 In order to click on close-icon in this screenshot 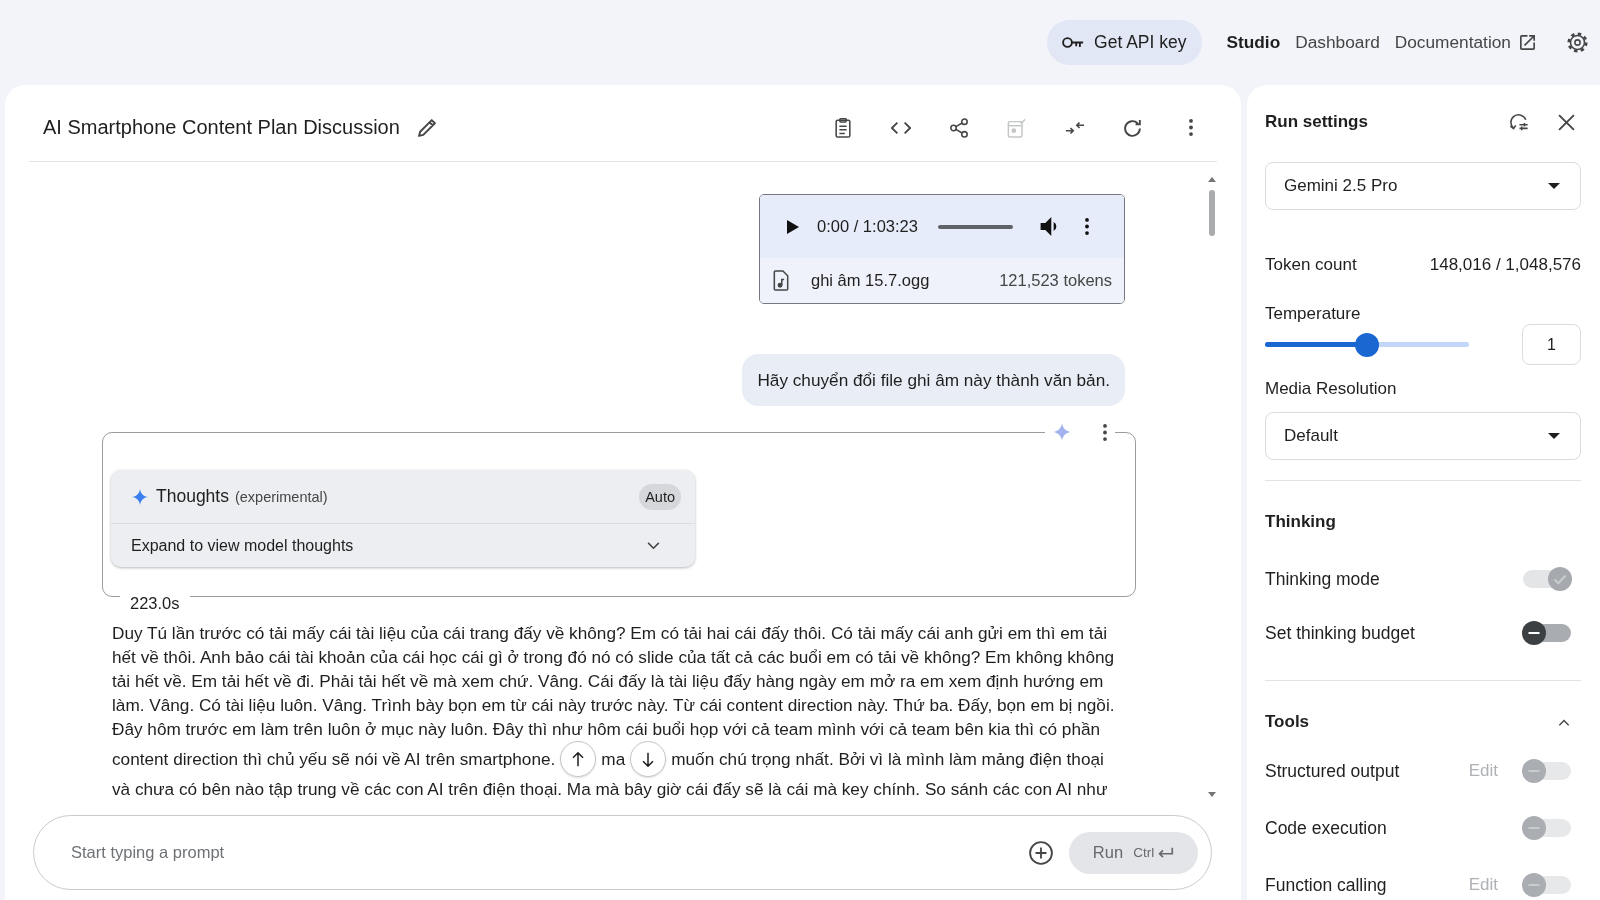, I will do `click(1566, 122)`.